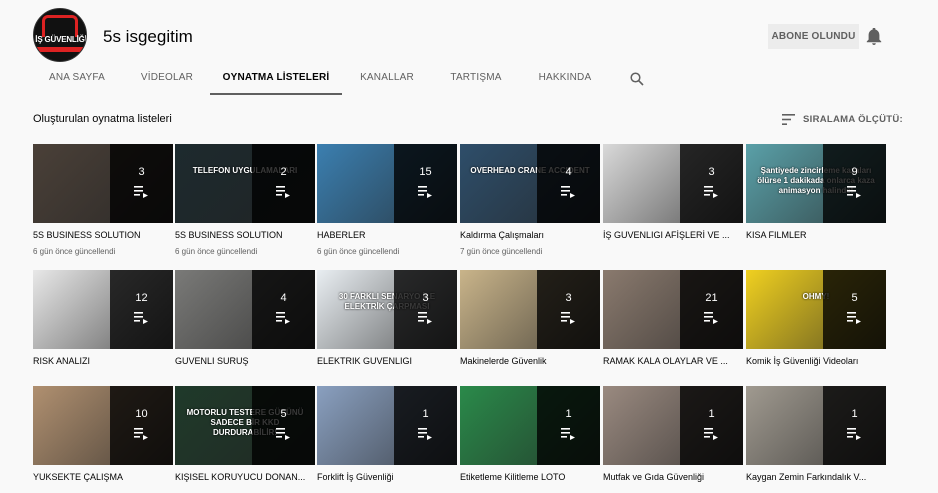 This screenshot has height=493, width=938. Describe the element at coordinates (816, 235) in the screenshot. I see `playlist-title: KISA FILMLER` at that location.